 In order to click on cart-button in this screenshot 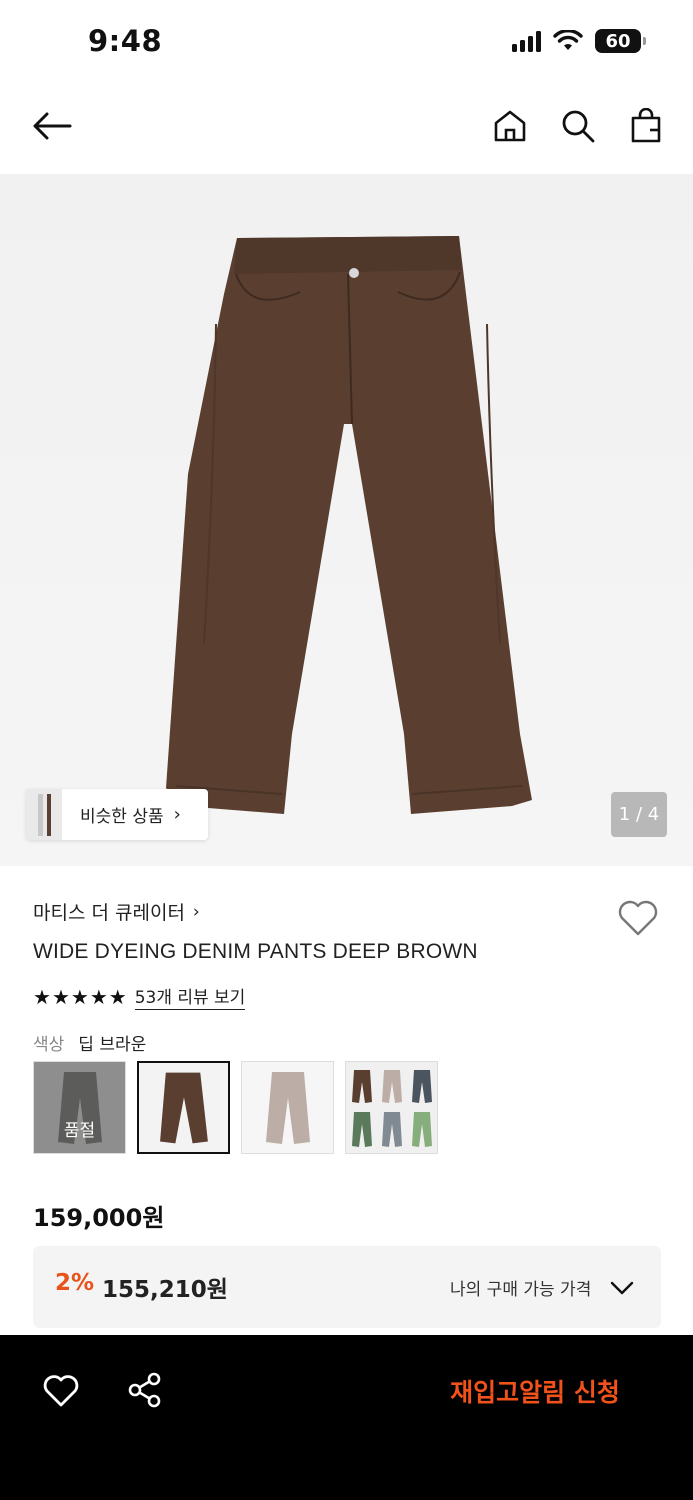, I will do `click(646, 126)`.